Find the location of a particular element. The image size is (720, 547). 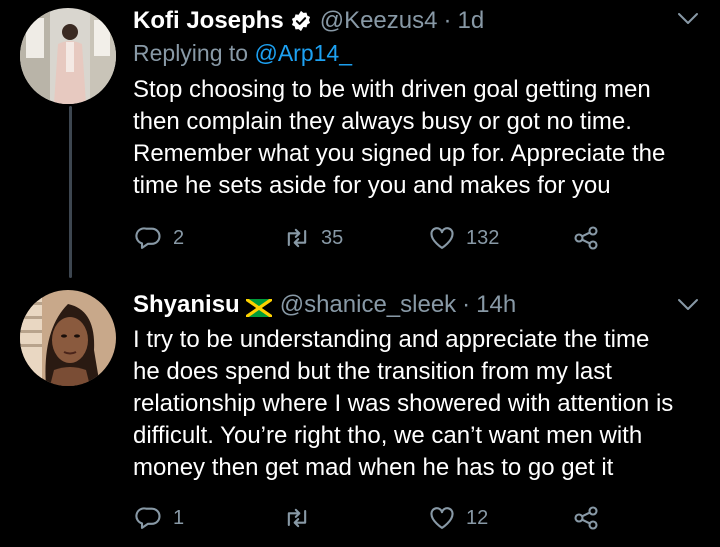

replying-prefix: Replying to is located at coordinates (194, 53).